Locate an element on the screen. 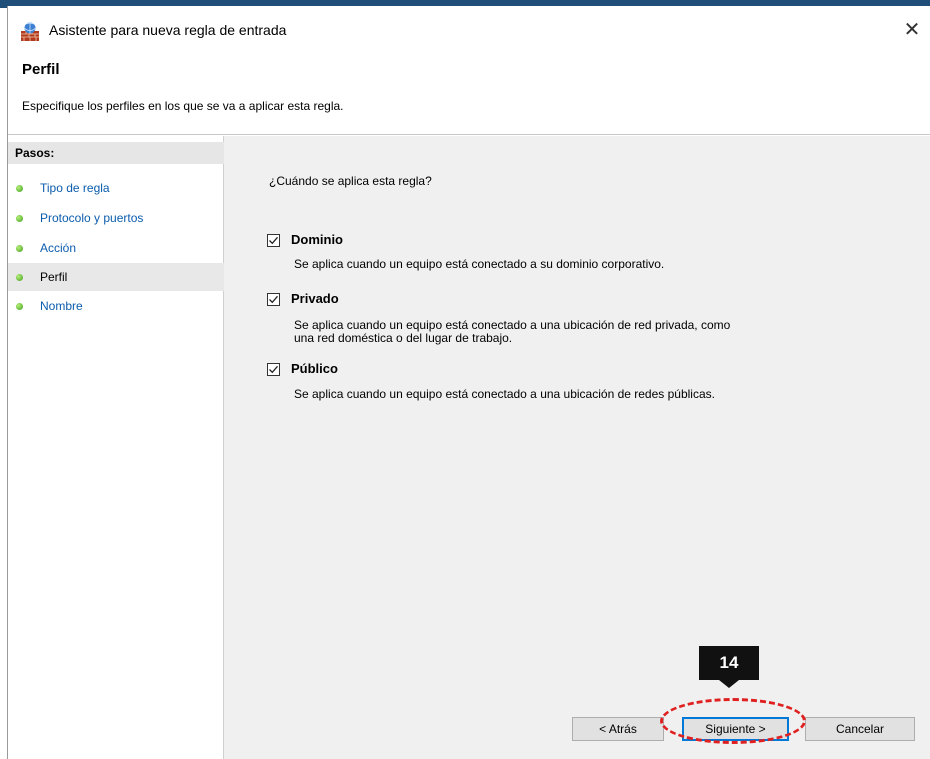  public-checkbox is located at coordinates (273, 369).